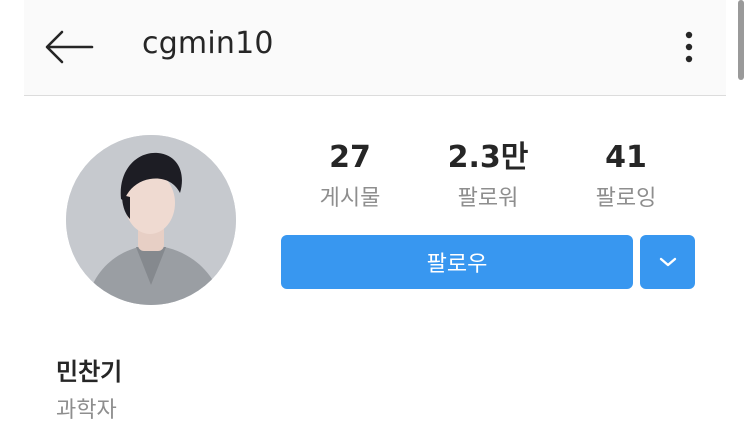  I want to click on follow-button: 팔로우, so click(457, 262).